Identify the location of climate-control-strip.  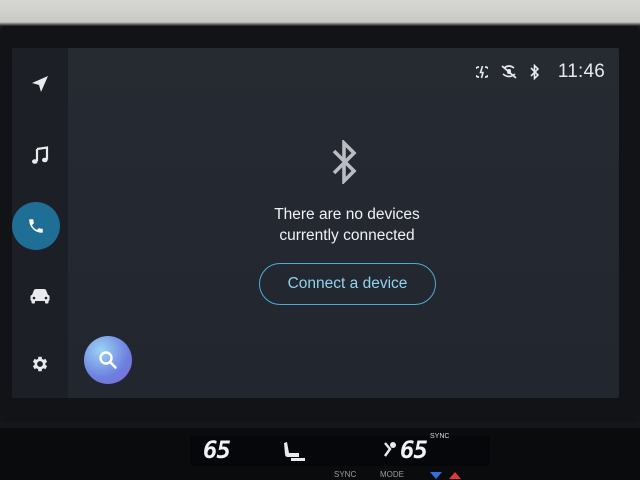
(320, 454).